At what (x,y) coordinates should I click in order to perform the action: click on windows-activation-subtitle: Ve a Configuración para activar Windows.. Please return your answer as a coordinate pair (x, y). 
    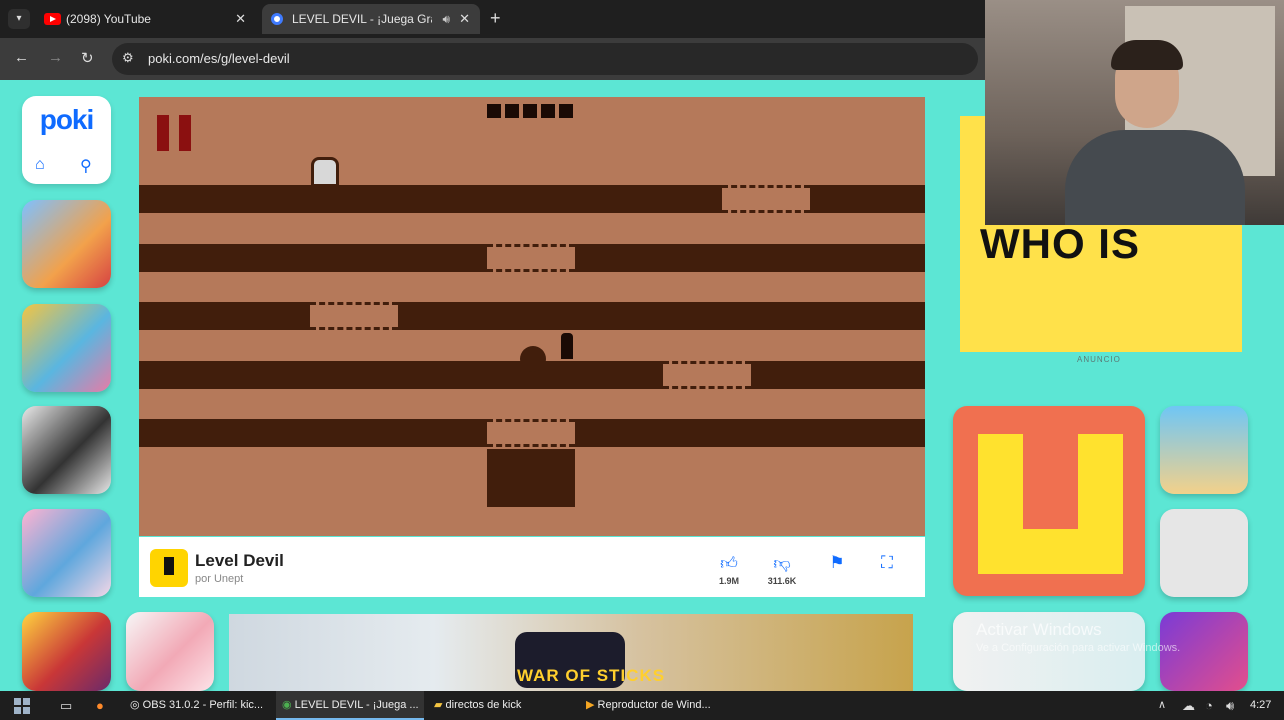
    Looking at the image, I should click on (1078, 648).